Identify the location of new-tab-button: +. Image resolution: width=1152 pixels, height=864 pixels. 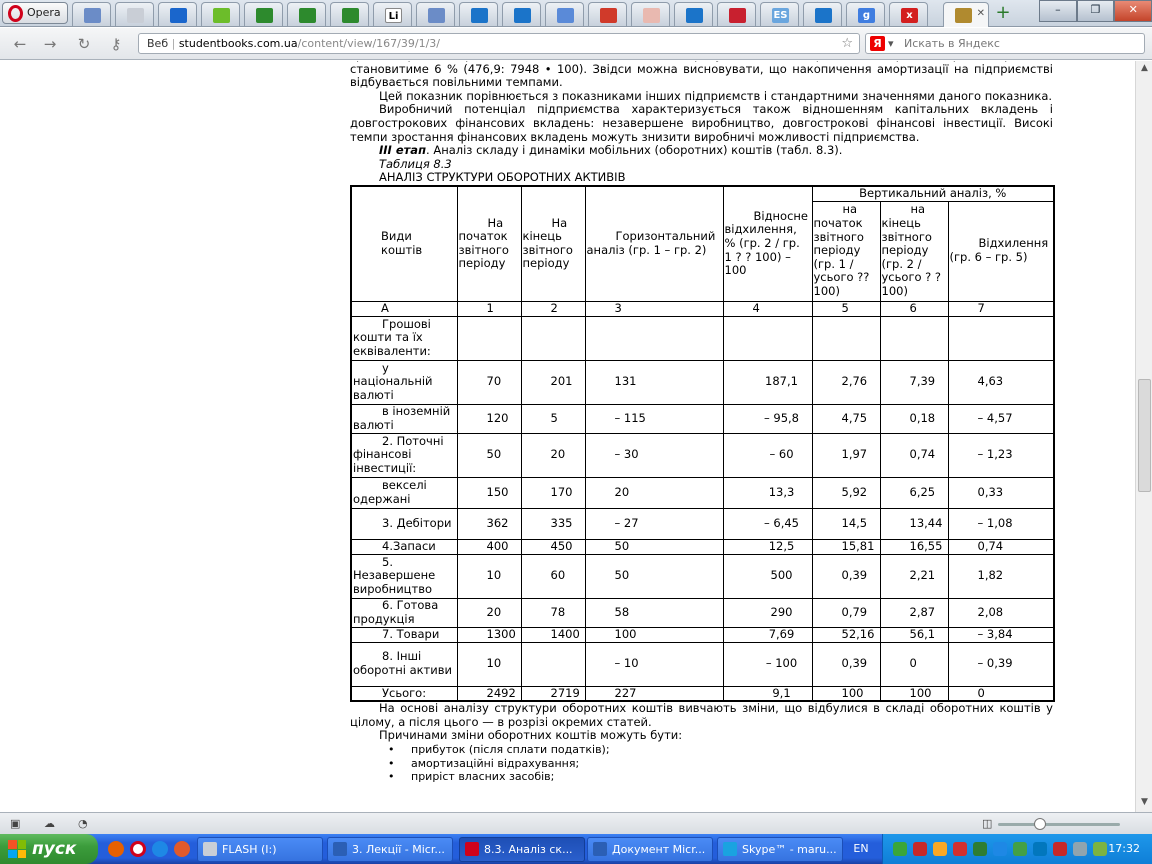
(1003, 13).